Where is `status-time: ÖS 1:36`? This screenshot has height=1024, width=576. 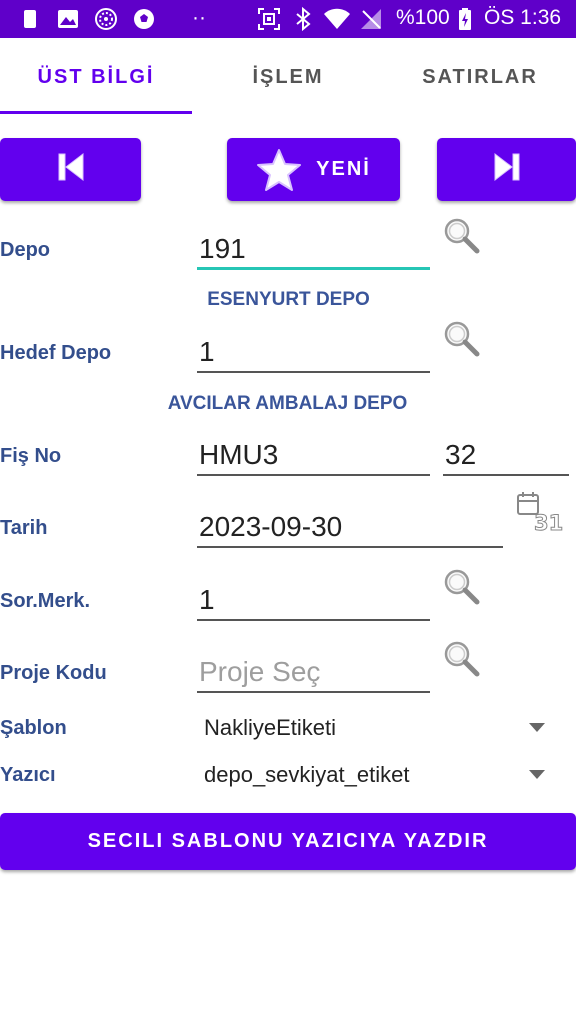 status-time: ÖS 1:36 is located at coordinates (523, 17).